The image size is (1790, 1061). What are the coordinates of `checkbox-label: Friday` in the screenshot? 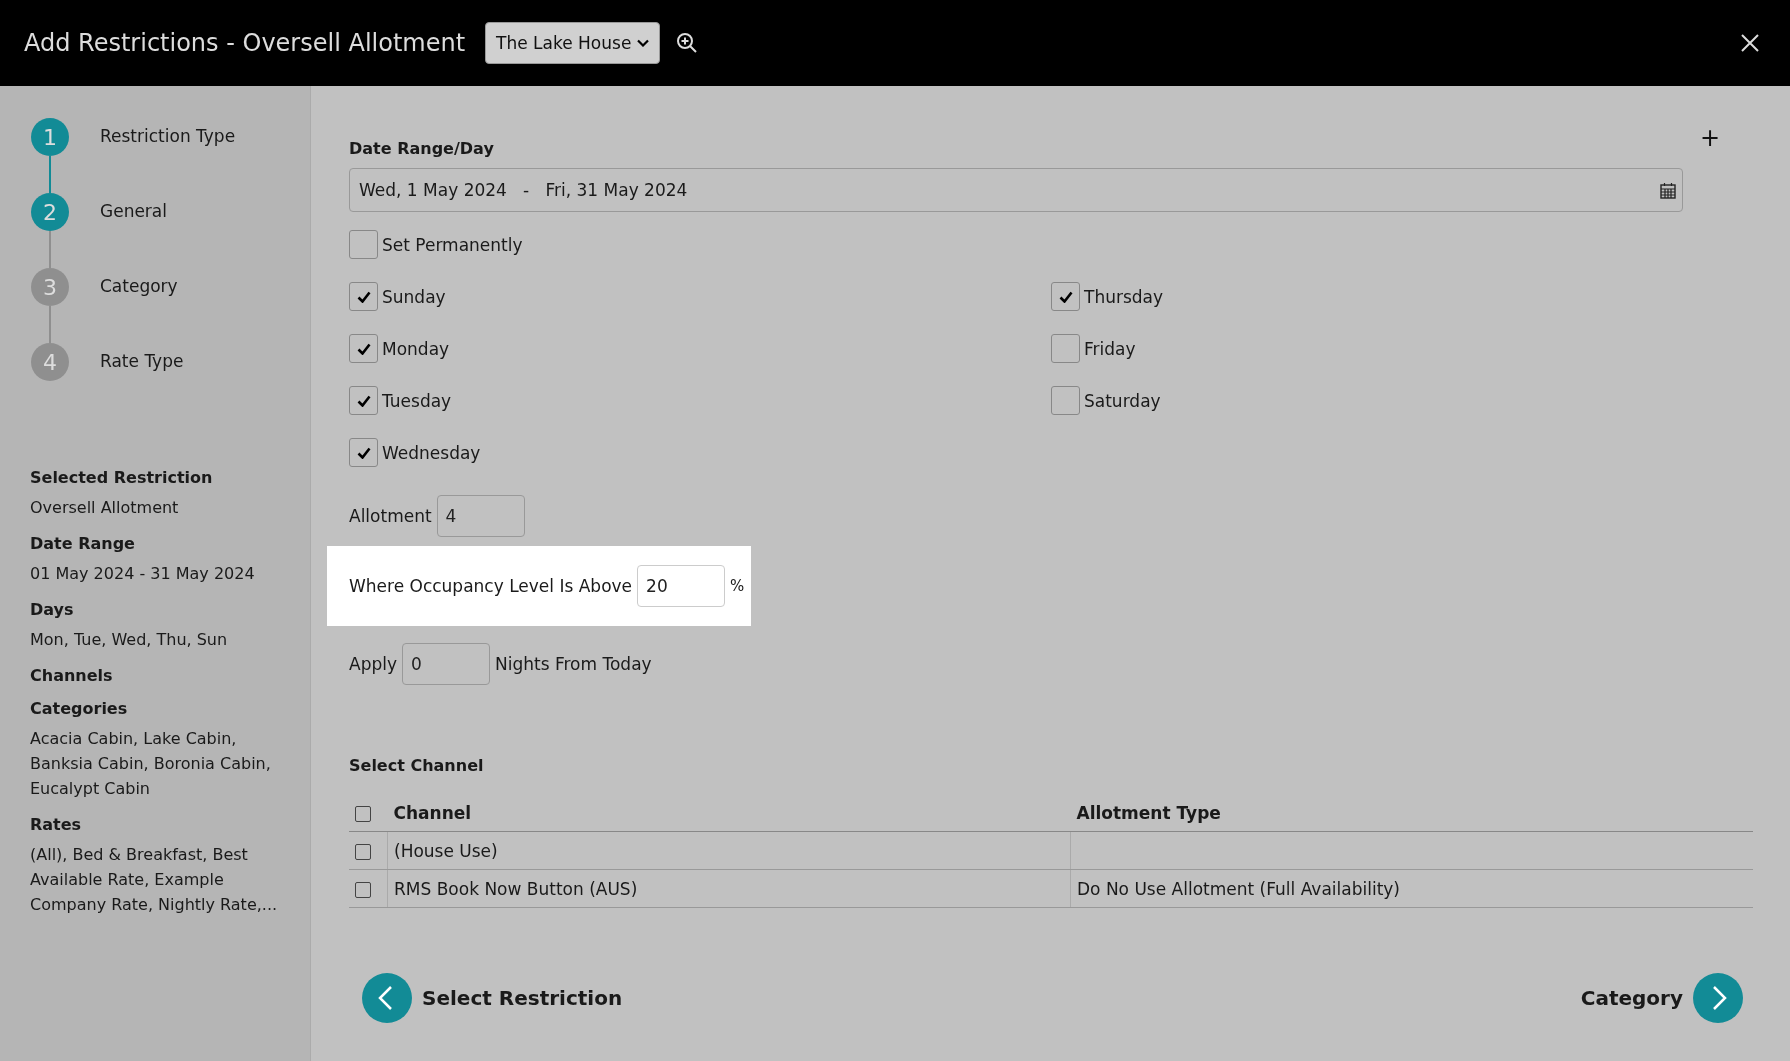 It's located at (1110, 348).